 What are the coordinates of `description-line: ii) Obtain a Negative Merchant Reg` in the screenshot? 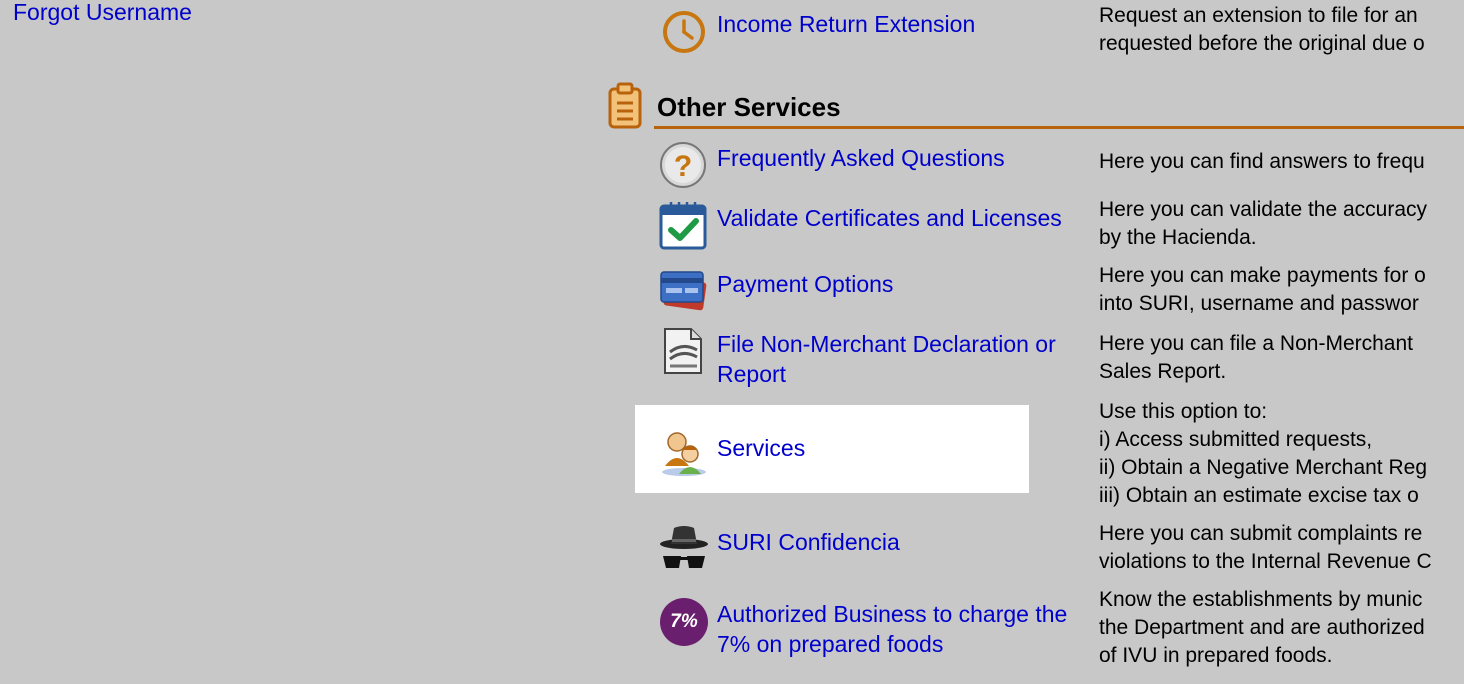 It's located at (1263, 467).